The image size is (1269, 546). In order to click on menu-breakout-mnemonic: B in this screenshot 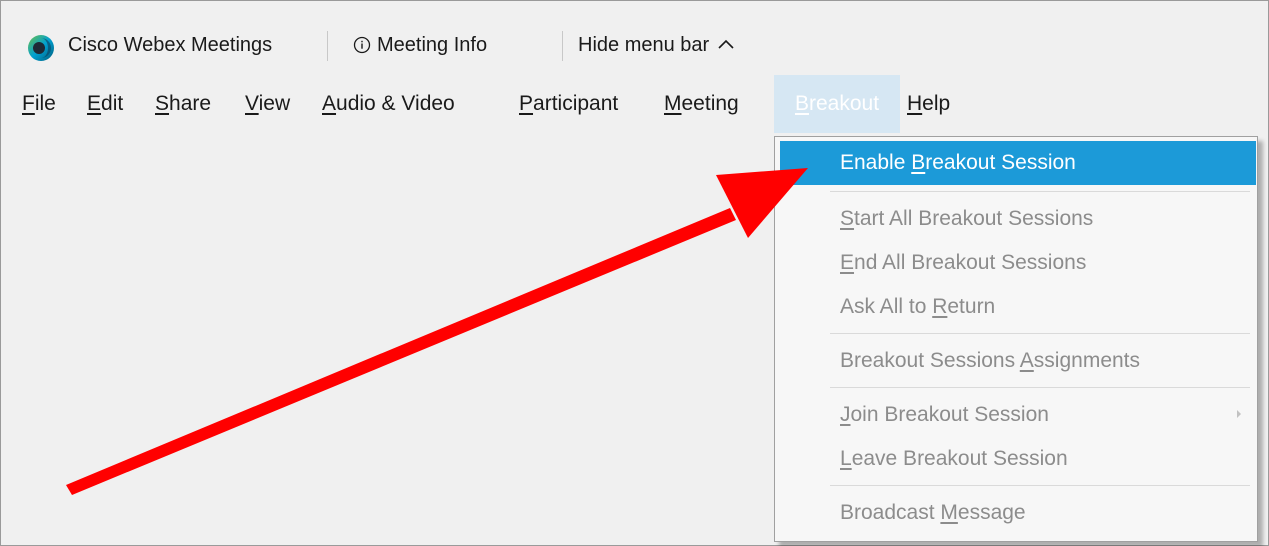, I will do `click(801, 103)`.